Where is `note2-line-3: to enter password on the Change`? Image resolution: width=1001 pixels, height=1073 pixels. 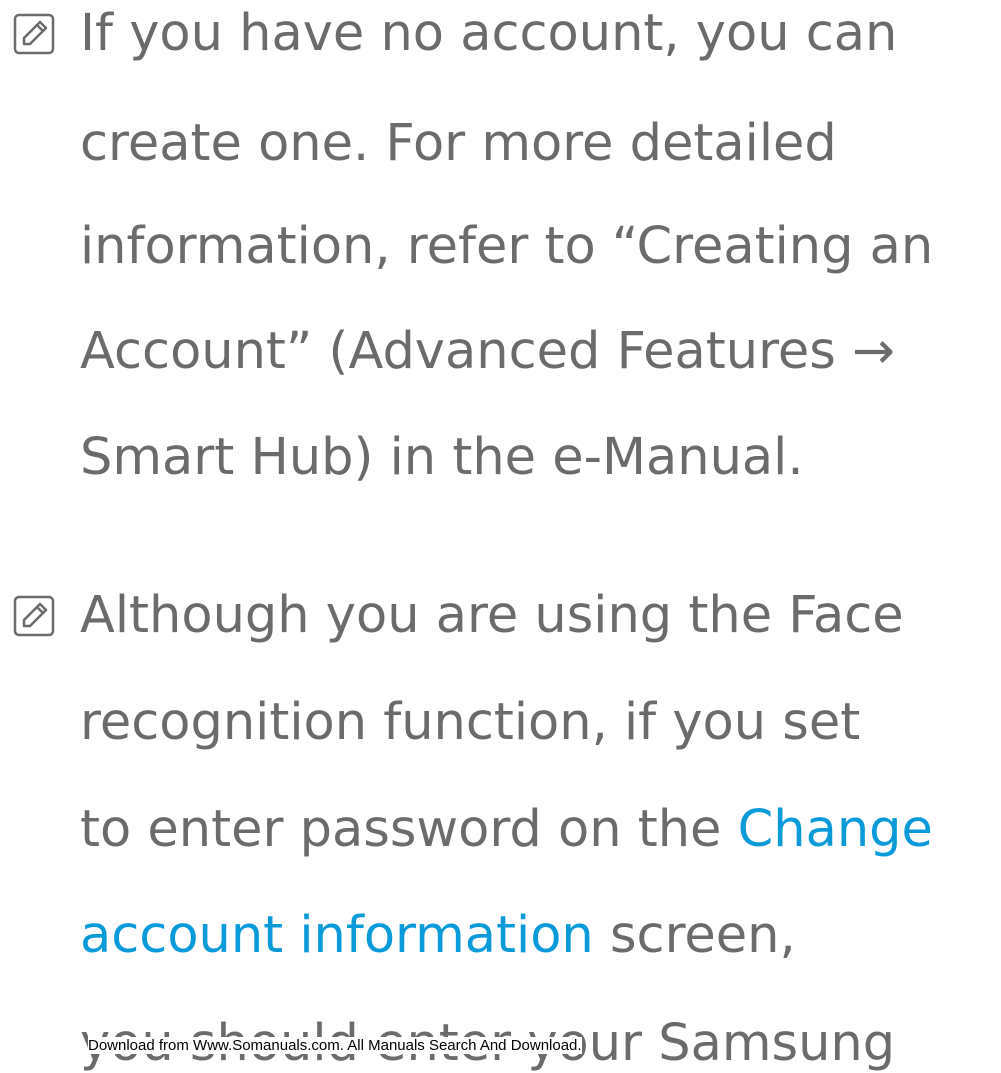
note2-line-3: to enter password on the Change is located at coordinates (506, 829).